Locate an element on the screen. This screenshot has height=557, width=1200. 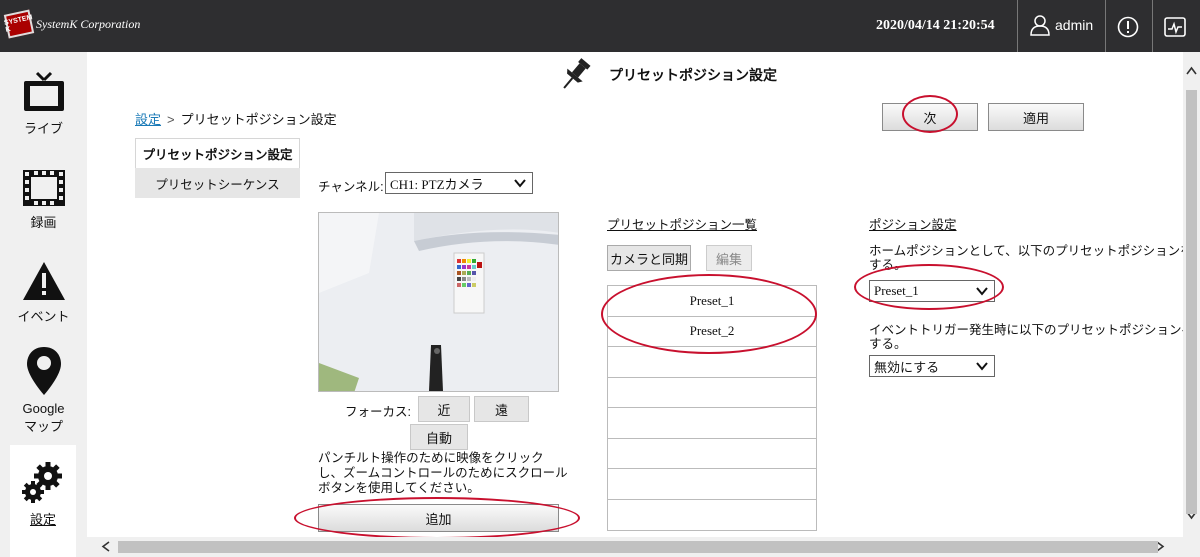
settings-tabs: プリセットポジション設定 プリセットシーケンス is located at coordinates (217, 168).